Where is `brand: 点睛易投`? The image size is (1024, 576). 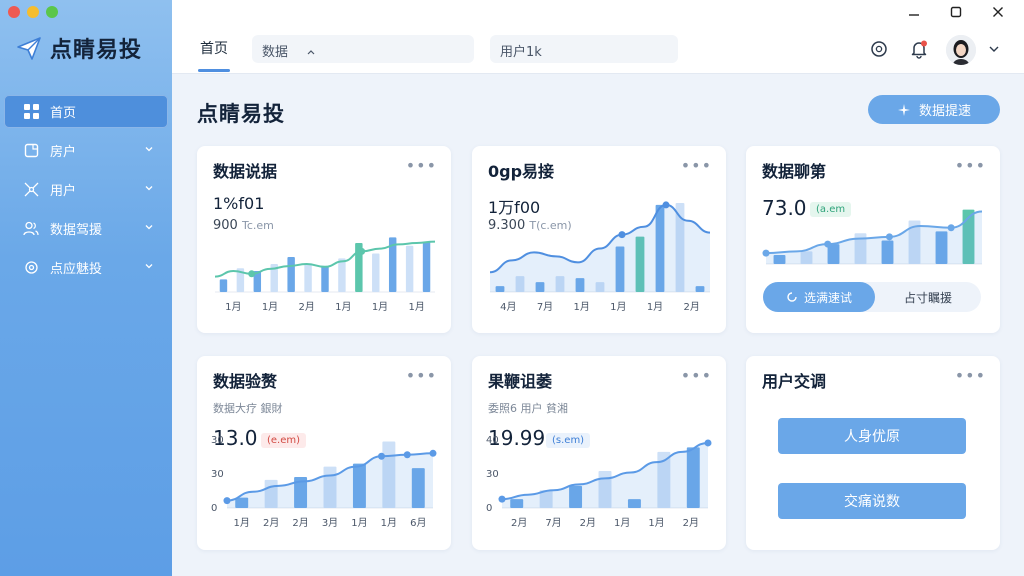 brand: 点睛易投 is located at coordinates (79, 48).